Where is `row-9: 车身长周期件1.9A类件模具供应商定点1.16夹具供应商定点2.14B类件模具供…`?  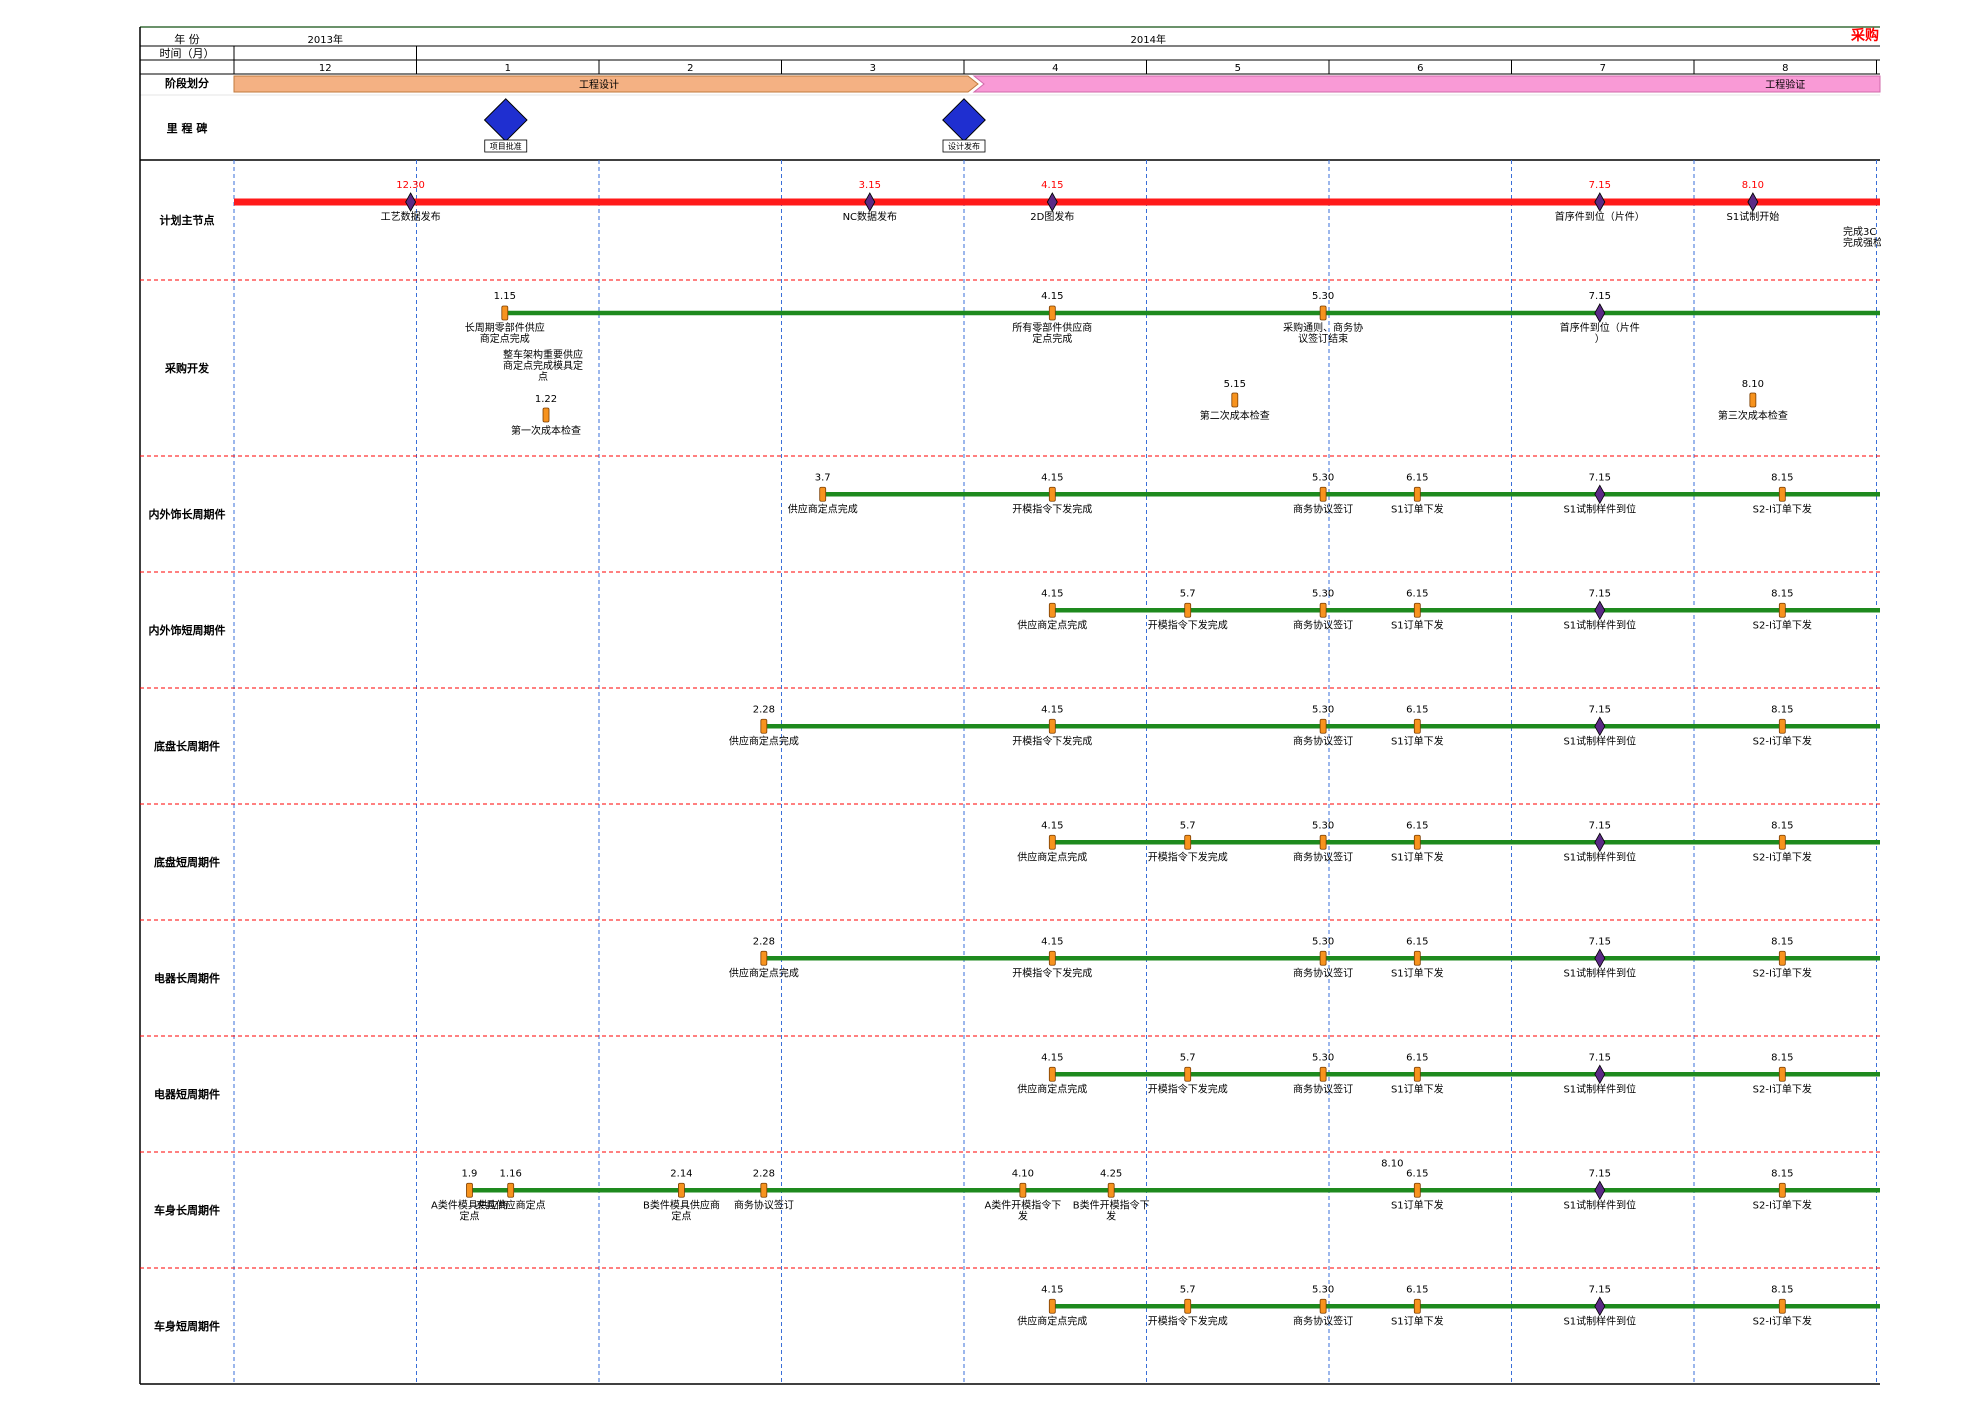 row-9: 车身长周期件1.9A类件模具供应商定点1.16夹具供应商定点2.14B类件模具供… is located at coordinates (1017, 1190).